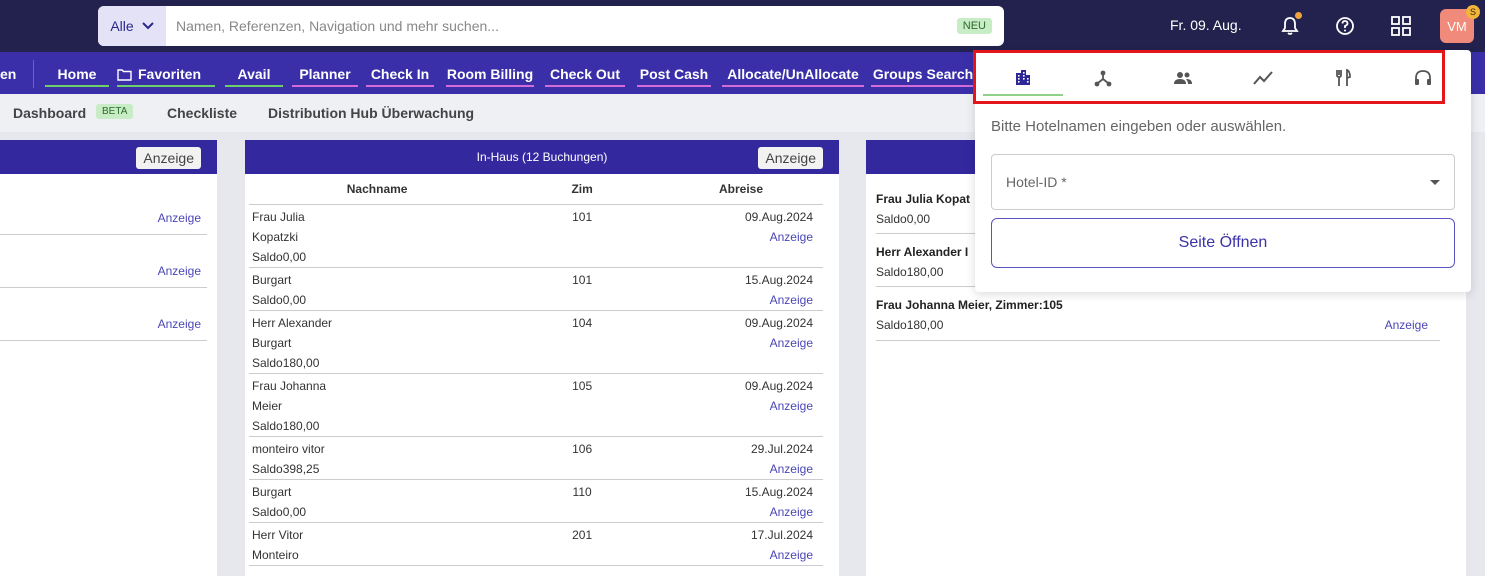  What do you see at coordinates (267, 405) in the screenshot?
I see `guest-name-line: Meier` at bounding box center [267, 405].